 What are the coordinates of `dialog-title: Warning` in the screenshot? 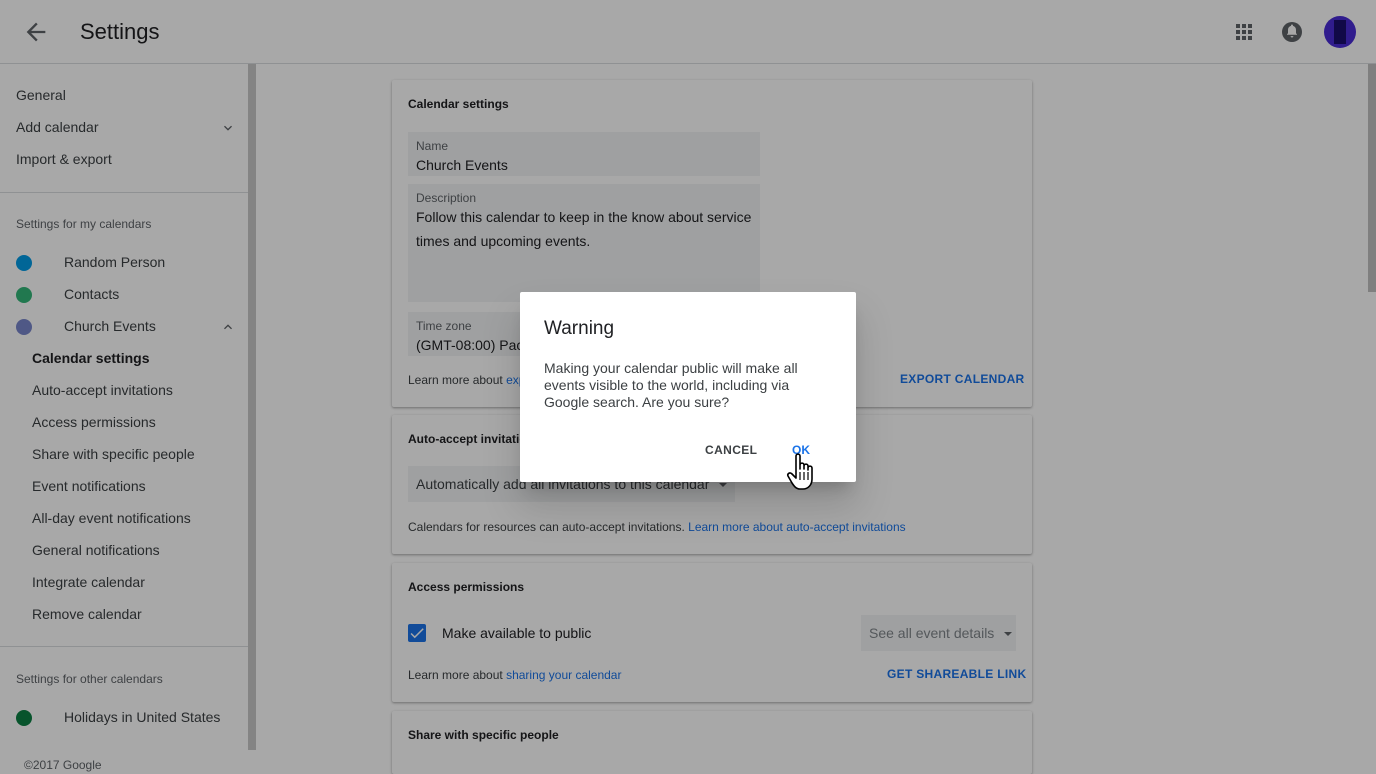 It's located at (579, 328).